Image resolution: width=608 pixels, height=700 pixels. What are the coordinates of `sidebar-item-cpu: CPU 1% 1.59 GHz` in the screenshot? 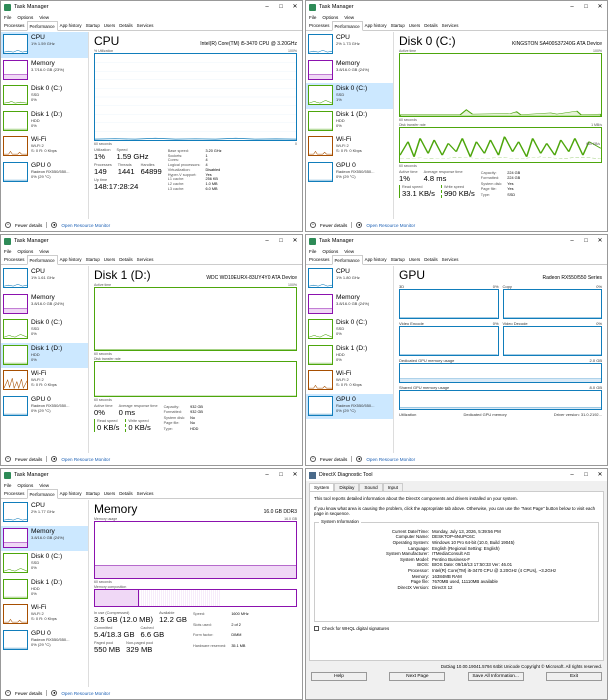 It's located at (44, 45).